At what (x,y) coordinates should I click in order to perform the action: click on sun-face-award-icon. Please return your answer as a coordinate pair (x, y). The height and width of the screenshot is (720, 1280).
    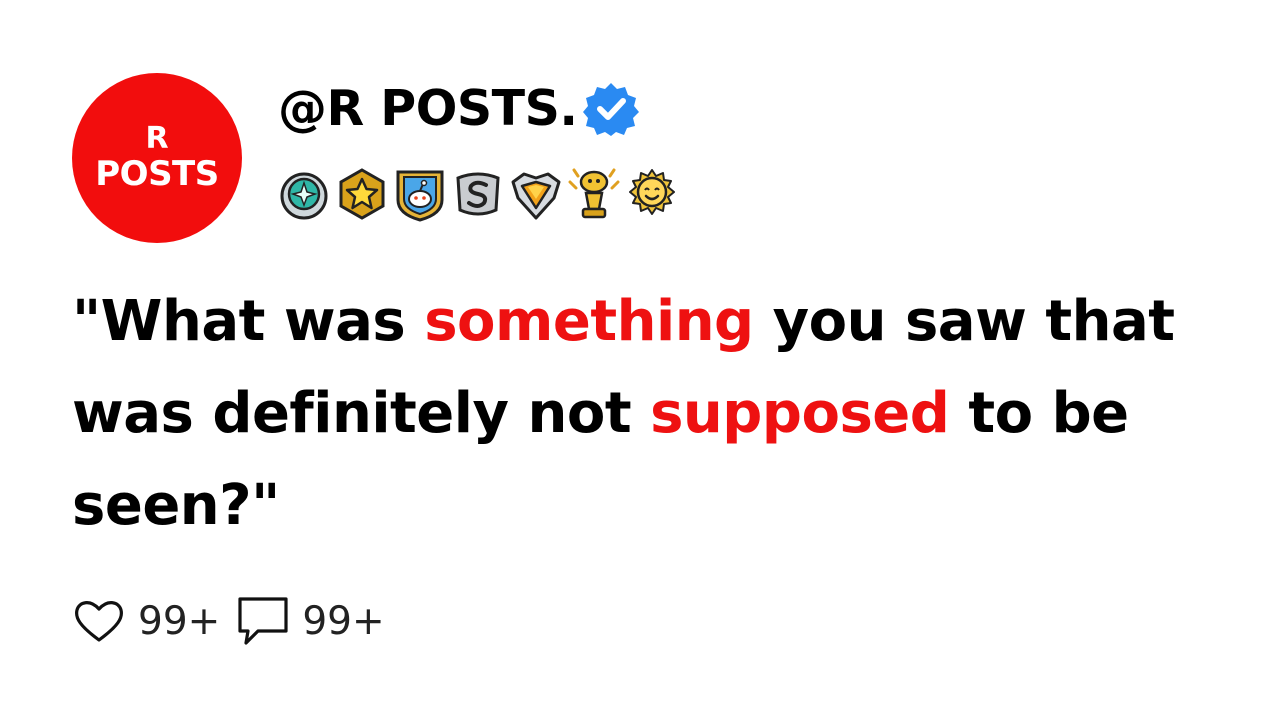
    Looking at the image, I should click on (652, 194).